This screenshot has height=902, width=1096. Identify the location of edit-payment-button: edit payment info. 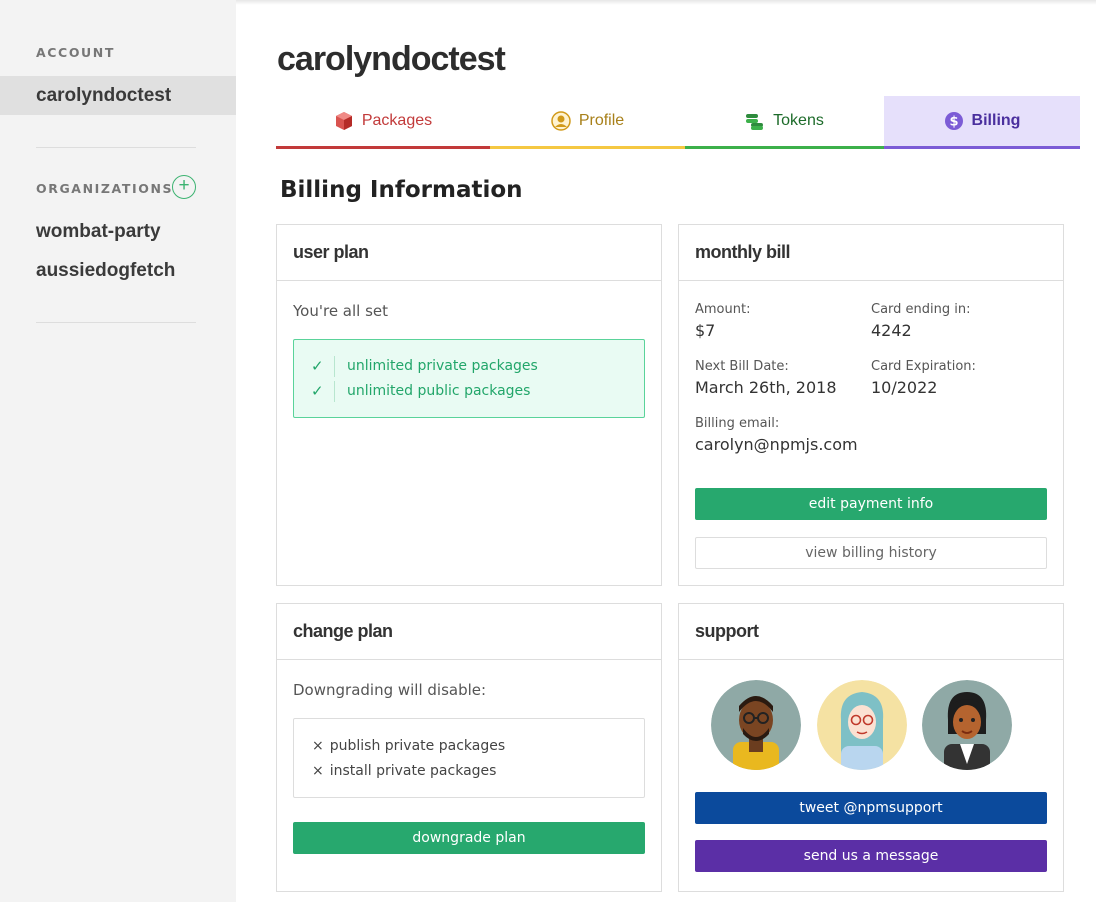
(871, 504).